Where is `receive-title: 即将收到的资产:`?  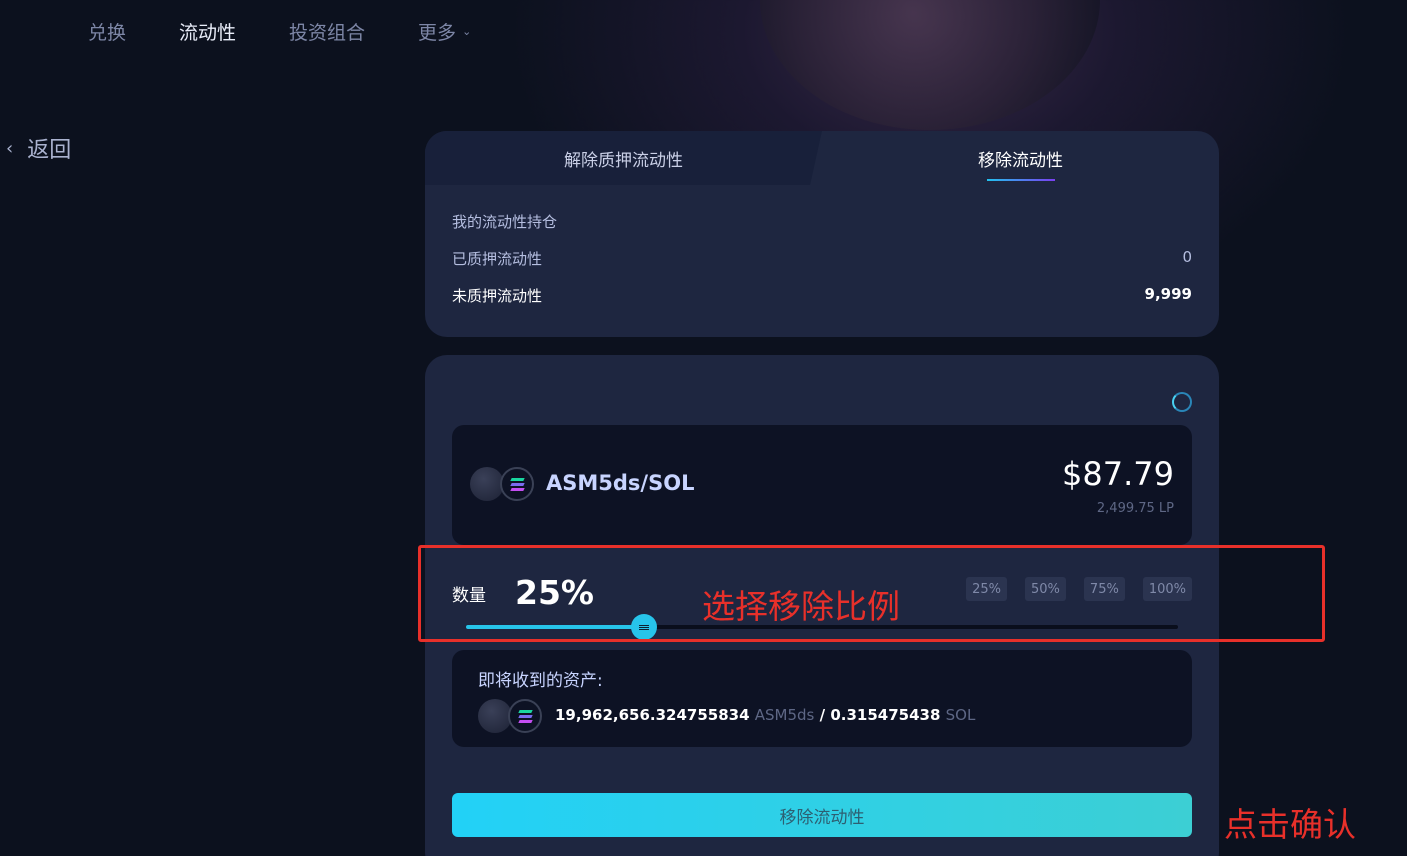
receive-title: 即将收到的资产: is located at coordinates (540, 681).